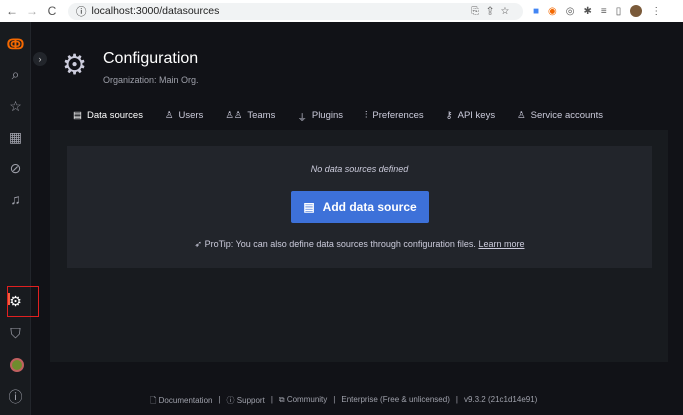  I want to click on tab-label: Data sources, so click(114, 115).